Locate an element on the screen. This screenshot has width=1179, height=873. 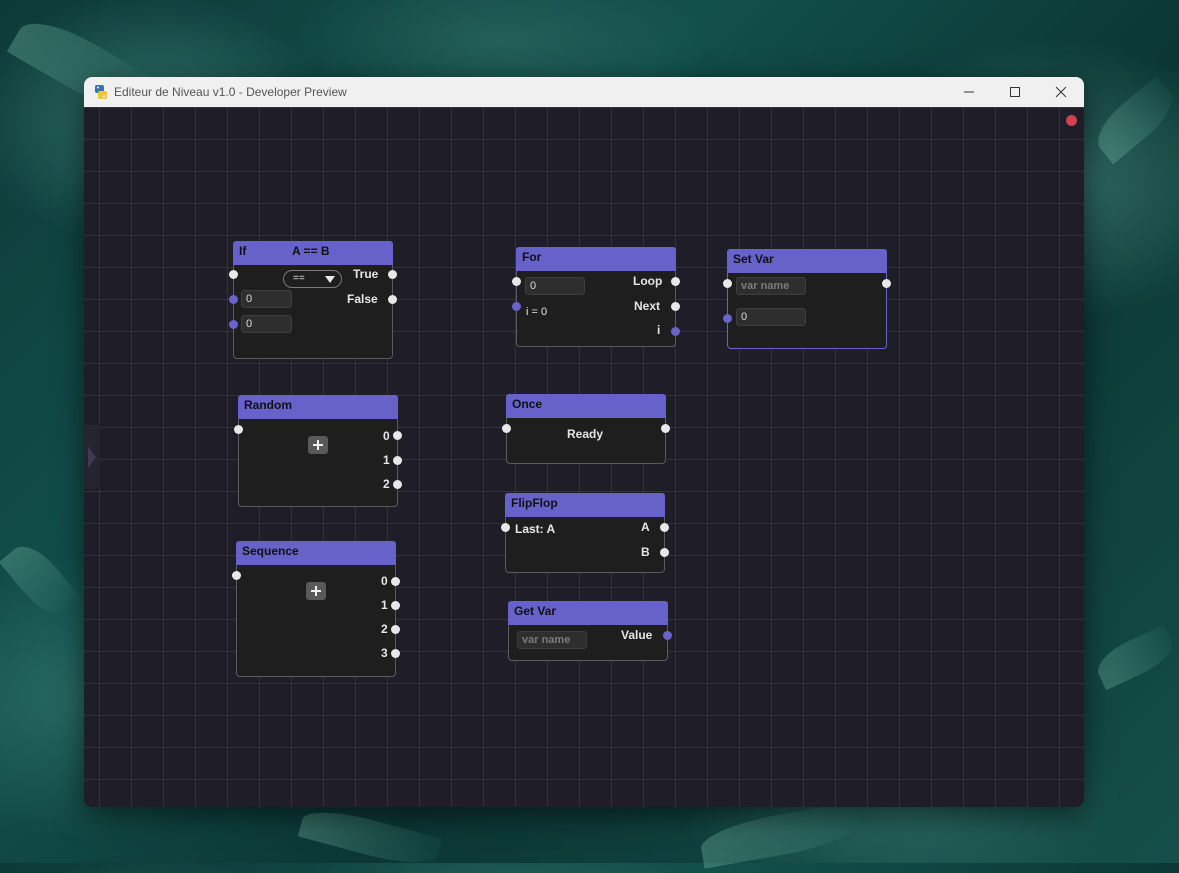
value-output-port is located at coordinates (667, 635).